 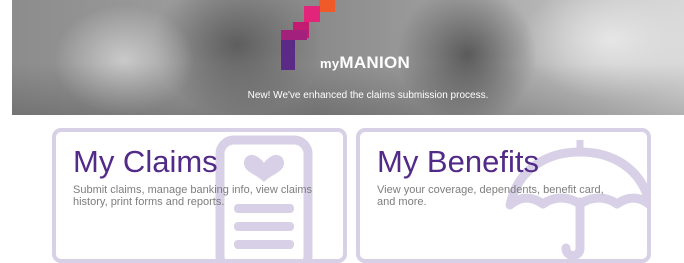 What do you see at coordinates (375, 62) in the screenshot?
I see `logo-name: MANION` at bounding box center [375, 62].